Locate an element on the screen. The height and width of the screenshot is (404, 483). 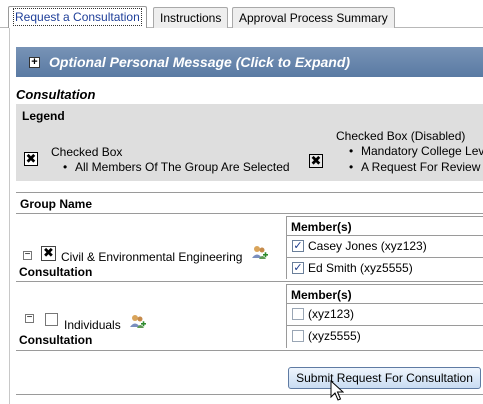
mouse-cursor-icon is located at coordinates (337, 390).